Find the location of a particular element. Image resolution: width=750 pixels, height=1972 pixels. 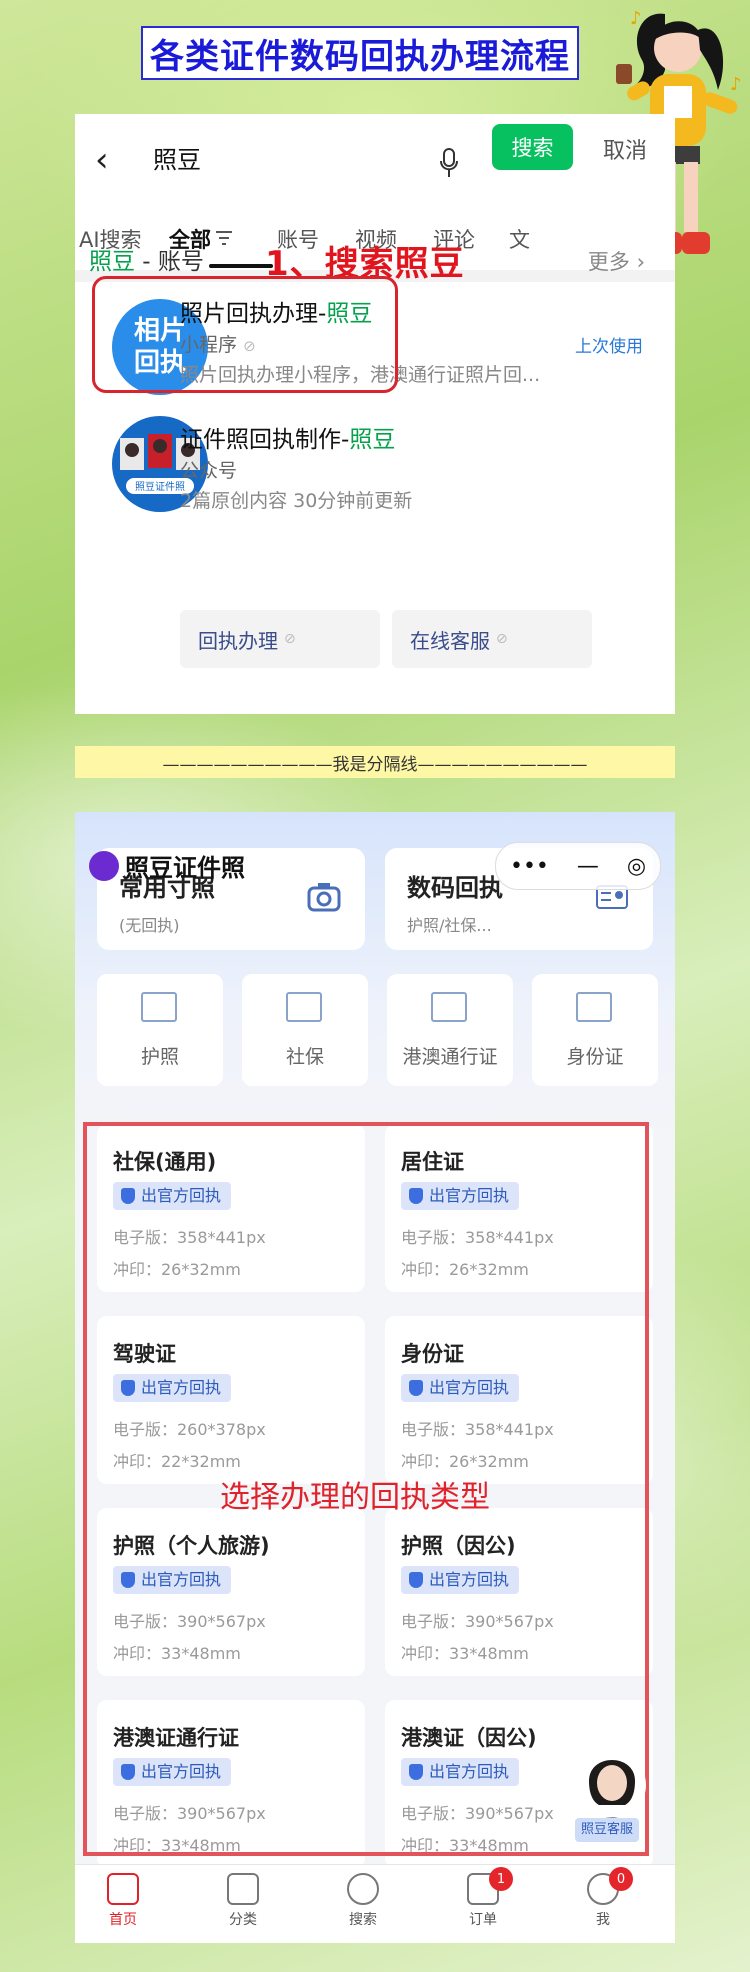

result-type: 公众号 is located at coordinates (209, 471).